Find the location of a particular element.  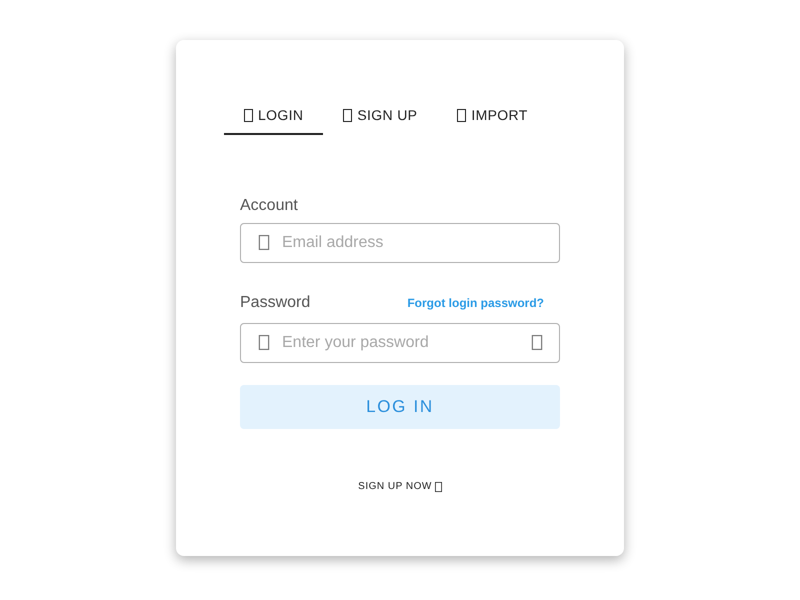

tab: IMPORT is located at coordinates (492, 116).